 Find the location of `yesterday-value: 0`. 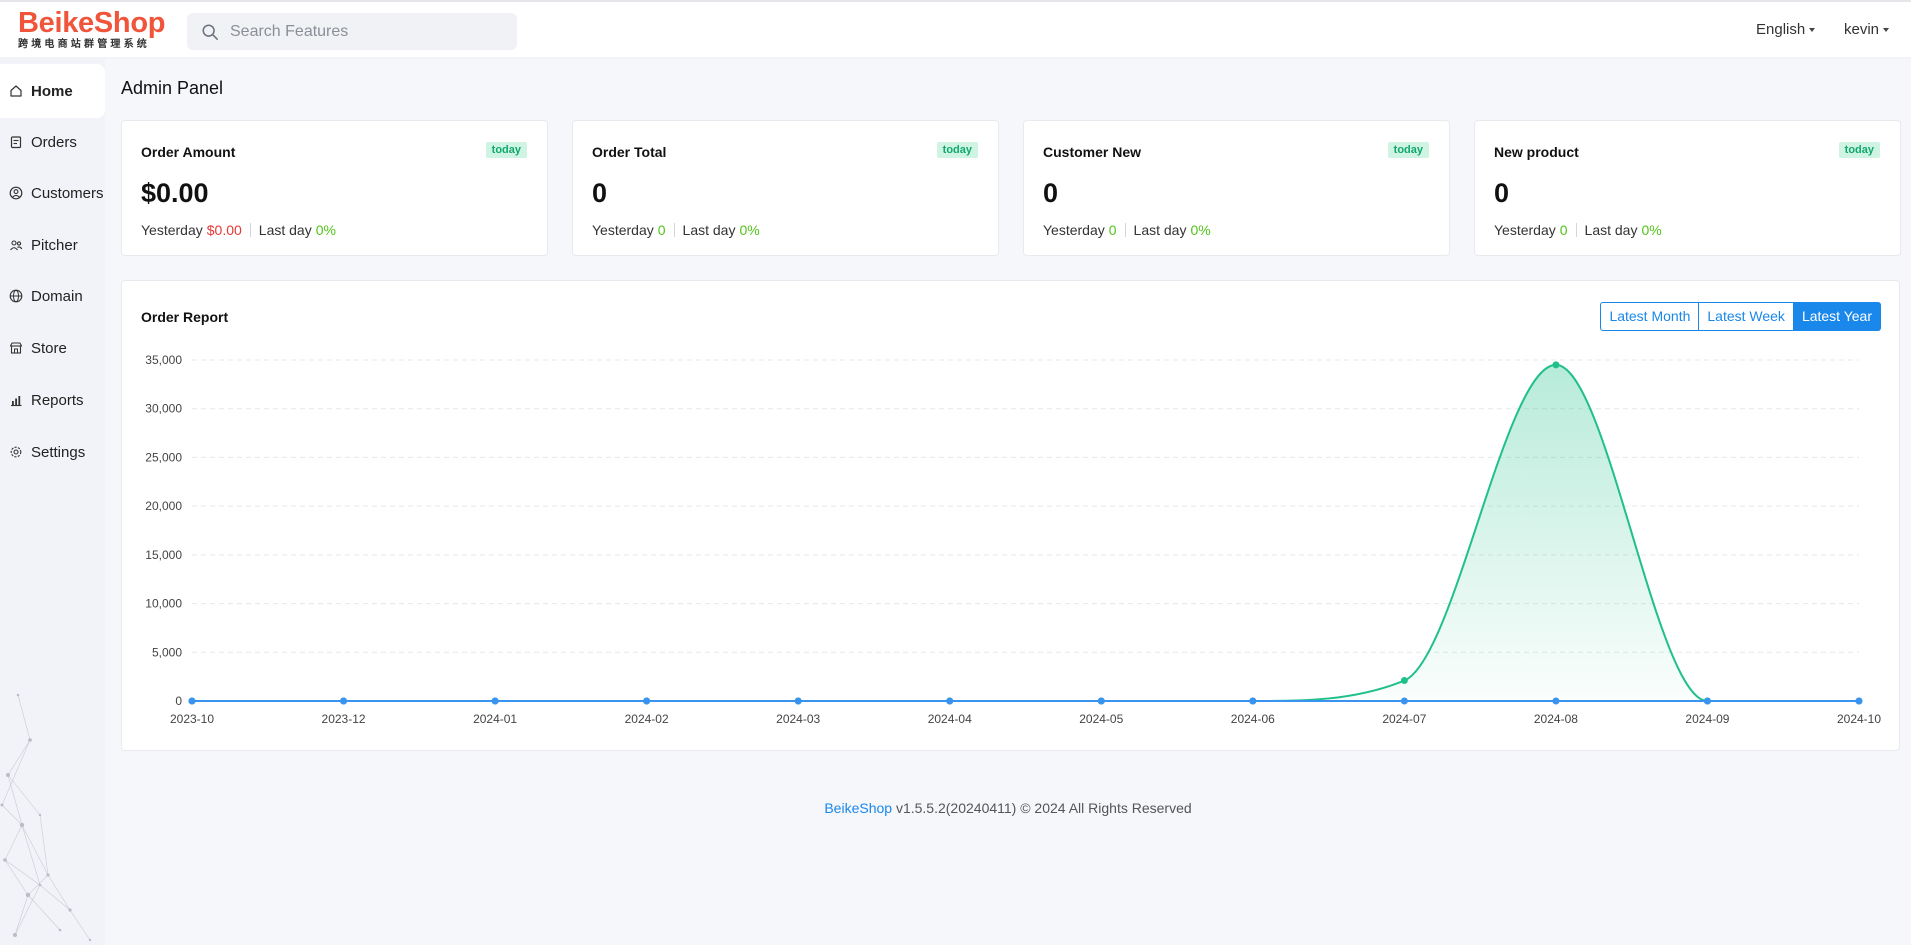

yesterday-value: 0 is located at coordinates (1563, 230).